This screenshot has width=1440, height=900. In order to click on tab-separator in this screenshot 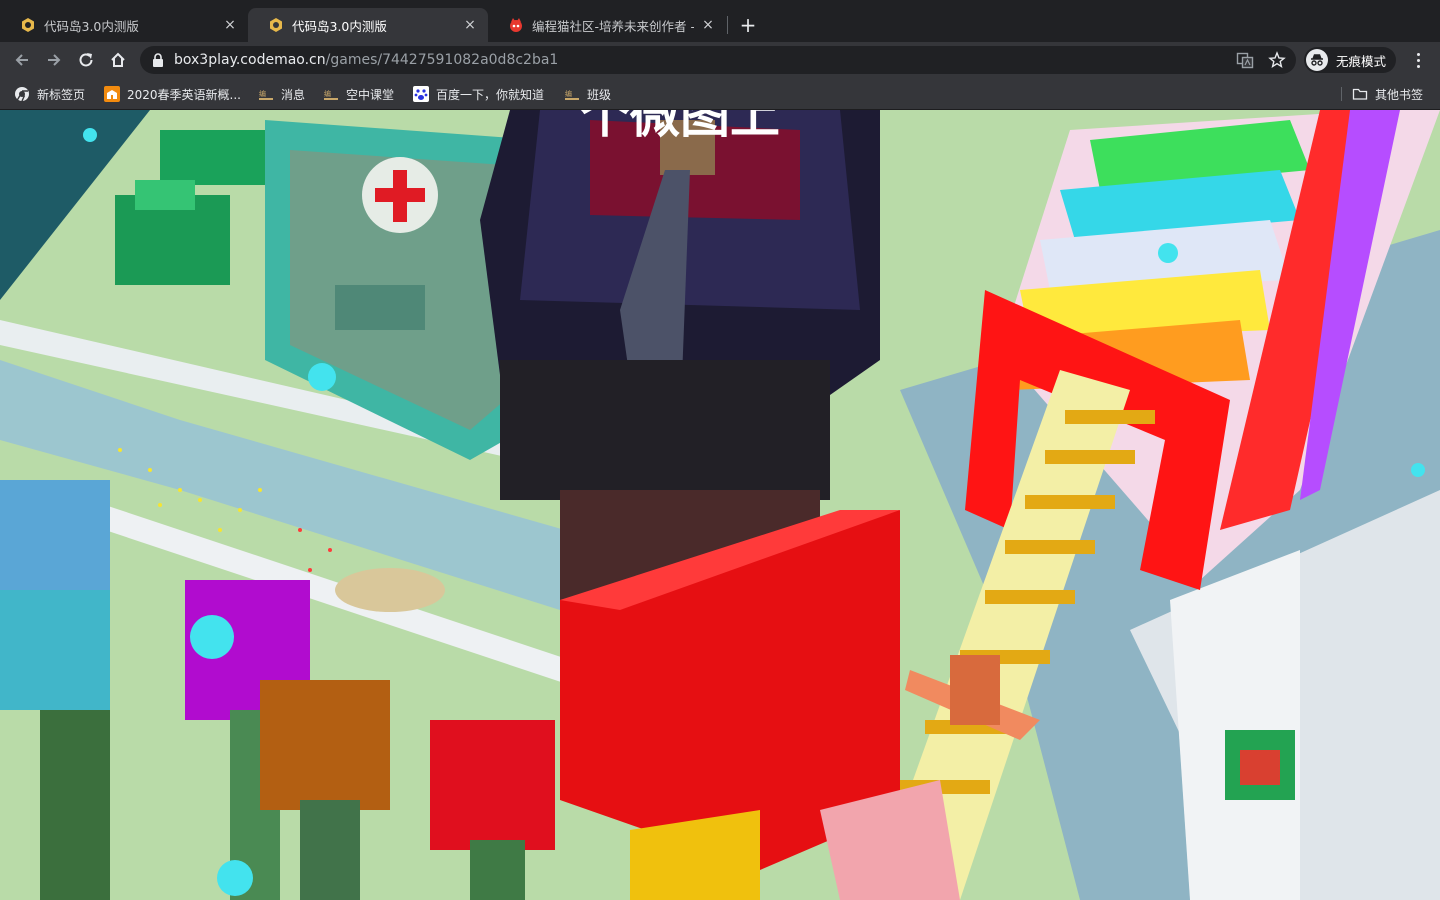, I will do `click(727, 25)`.